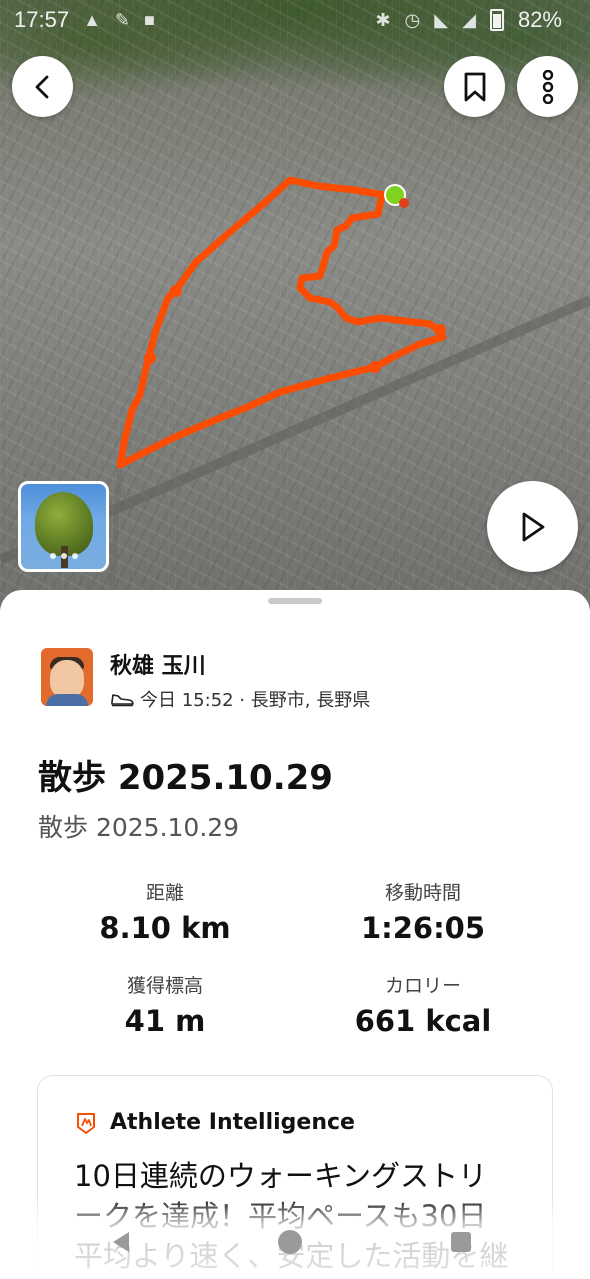  Describe the element at coordinates (469, 19) in the screenshot. I see `signal-icon: ◢` at that location.